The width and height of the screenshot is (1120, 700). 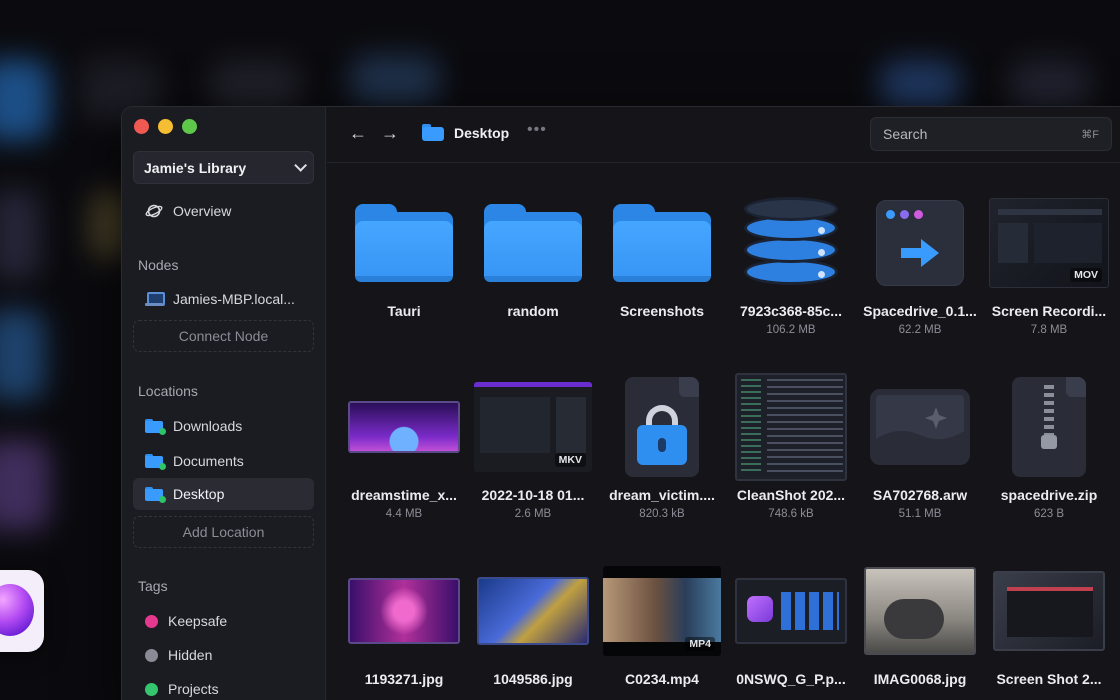 I want to click on add-location-button: Add Location, so click(x=223, y=532).